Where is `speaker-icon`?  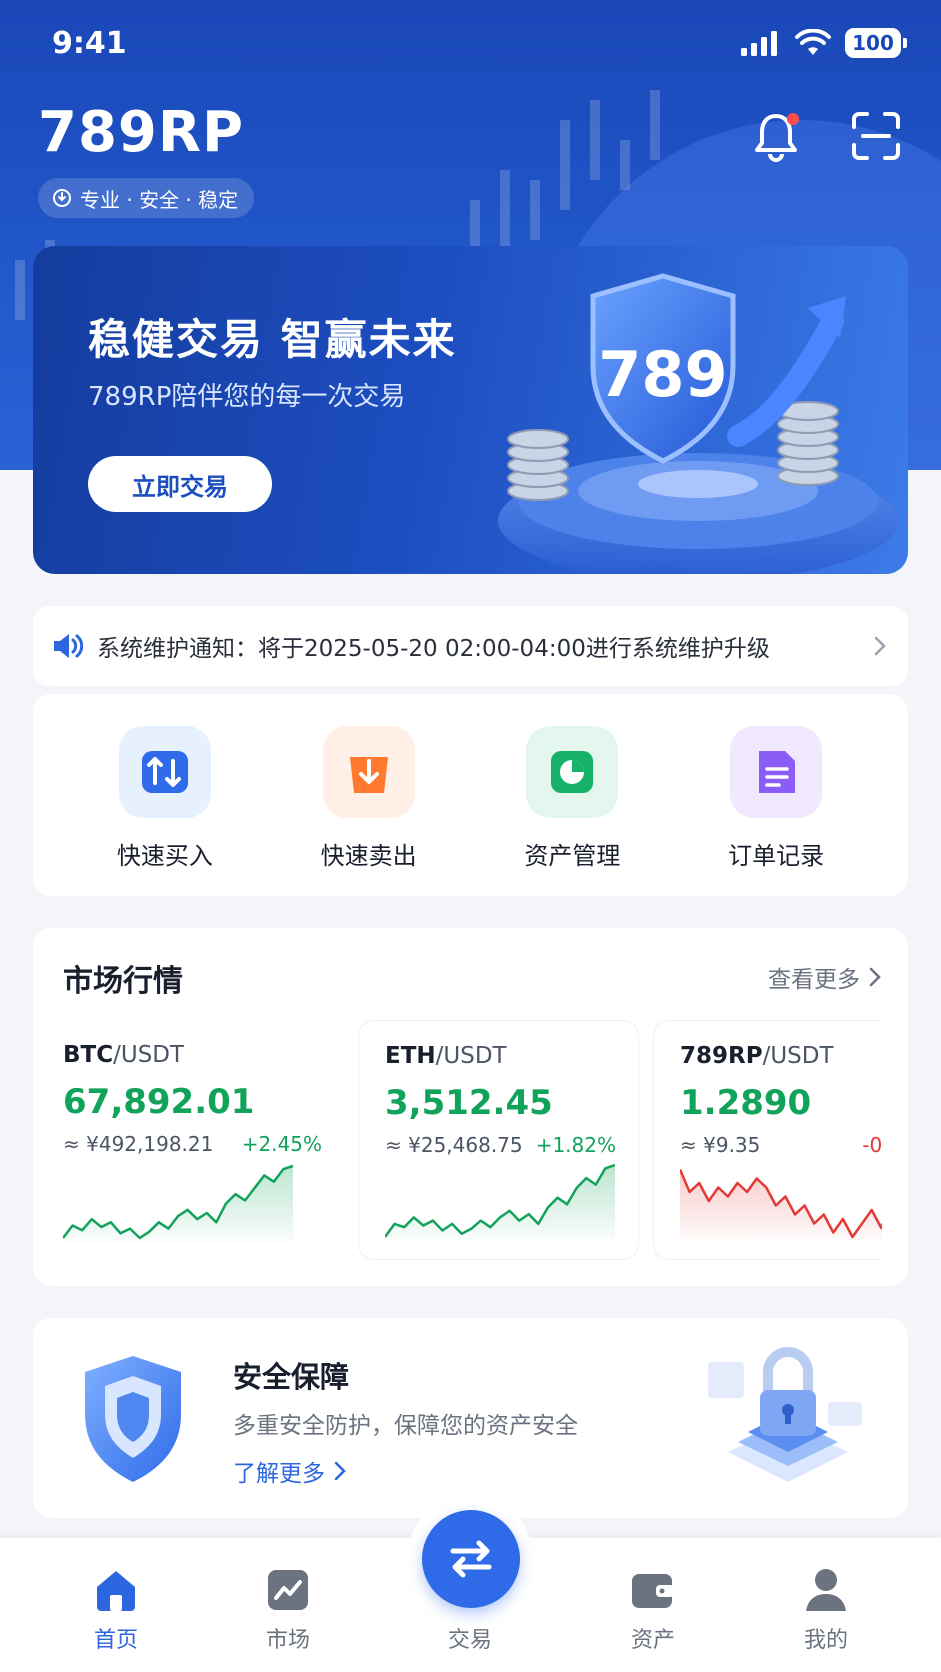 speaker-icon is located at coordinates (68, 646).